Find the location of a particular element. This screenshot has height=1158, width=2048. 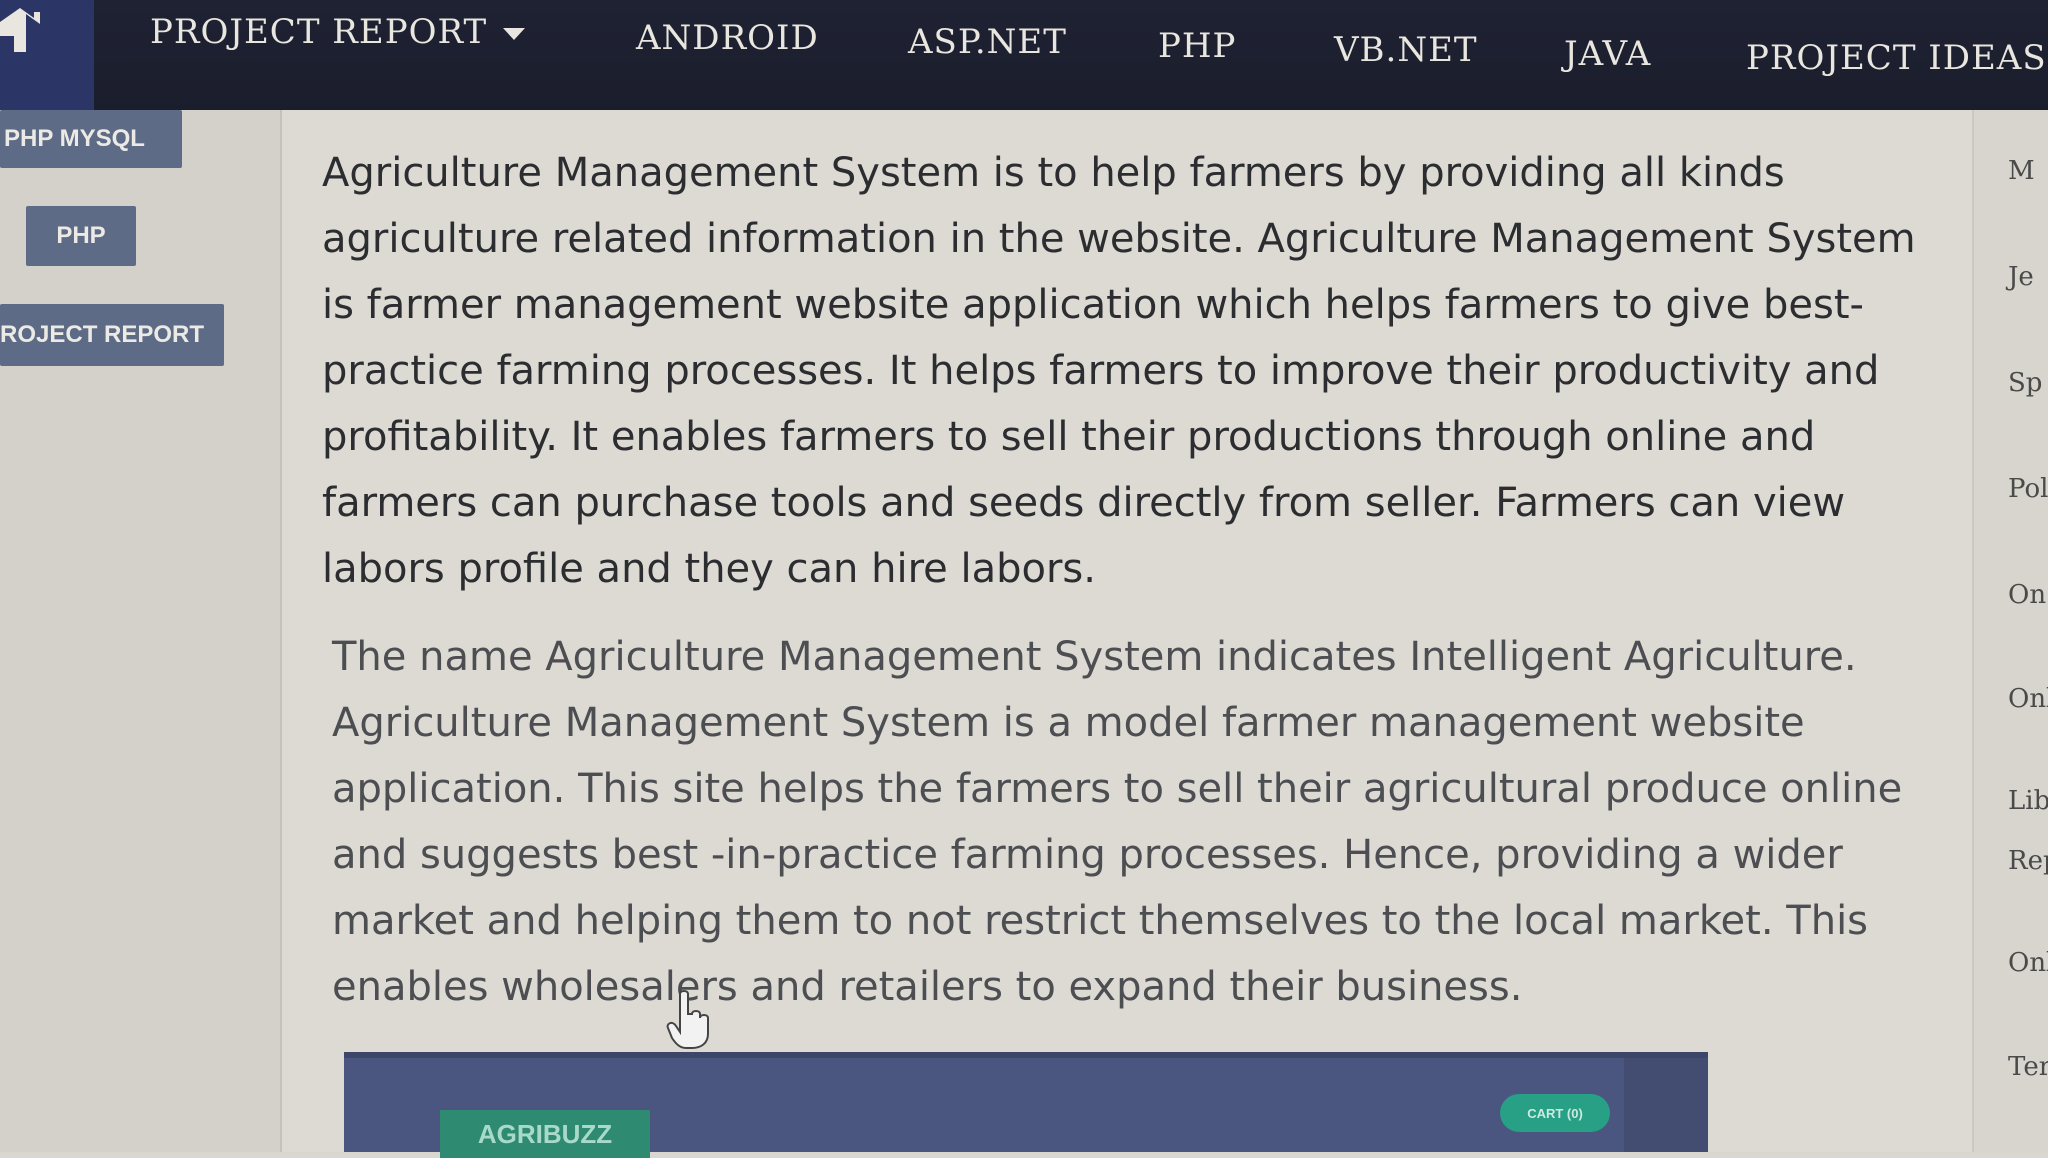

right-sidebar-link: M is located at coordinates (2021, 171).